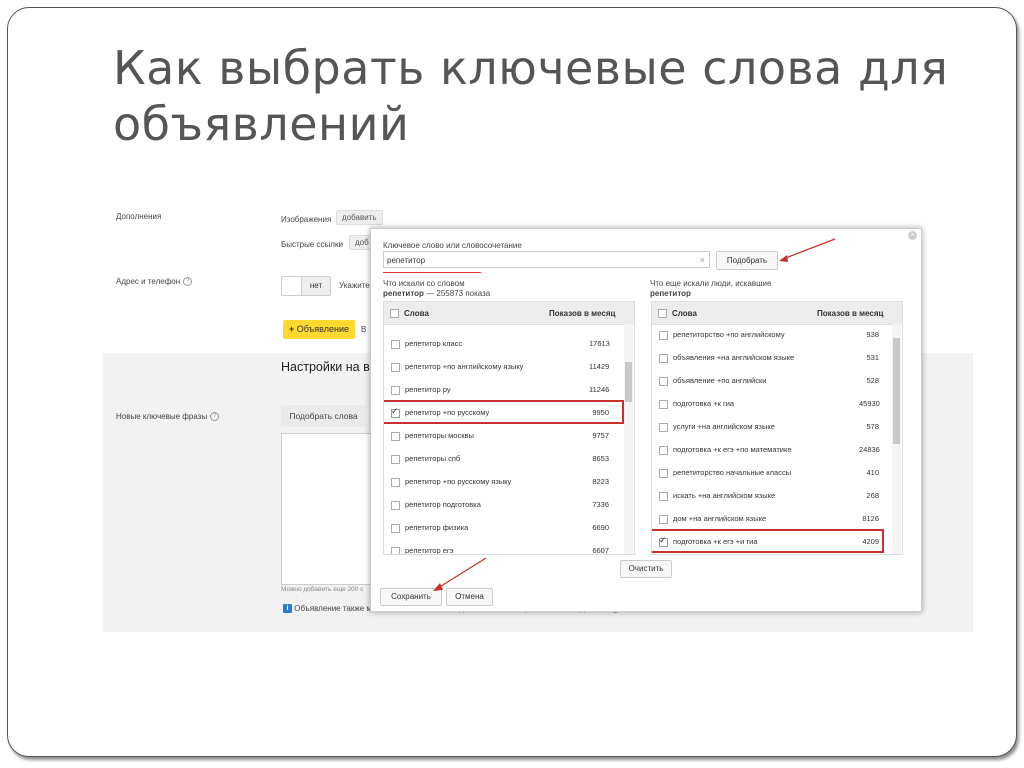 The height and width of the screenshot is (768, 1024). What do you see at coordinates (777, 404) in the screenshot?
I see `table-row: подготовка +к гиа 45930` at bounding box center [777, 404].